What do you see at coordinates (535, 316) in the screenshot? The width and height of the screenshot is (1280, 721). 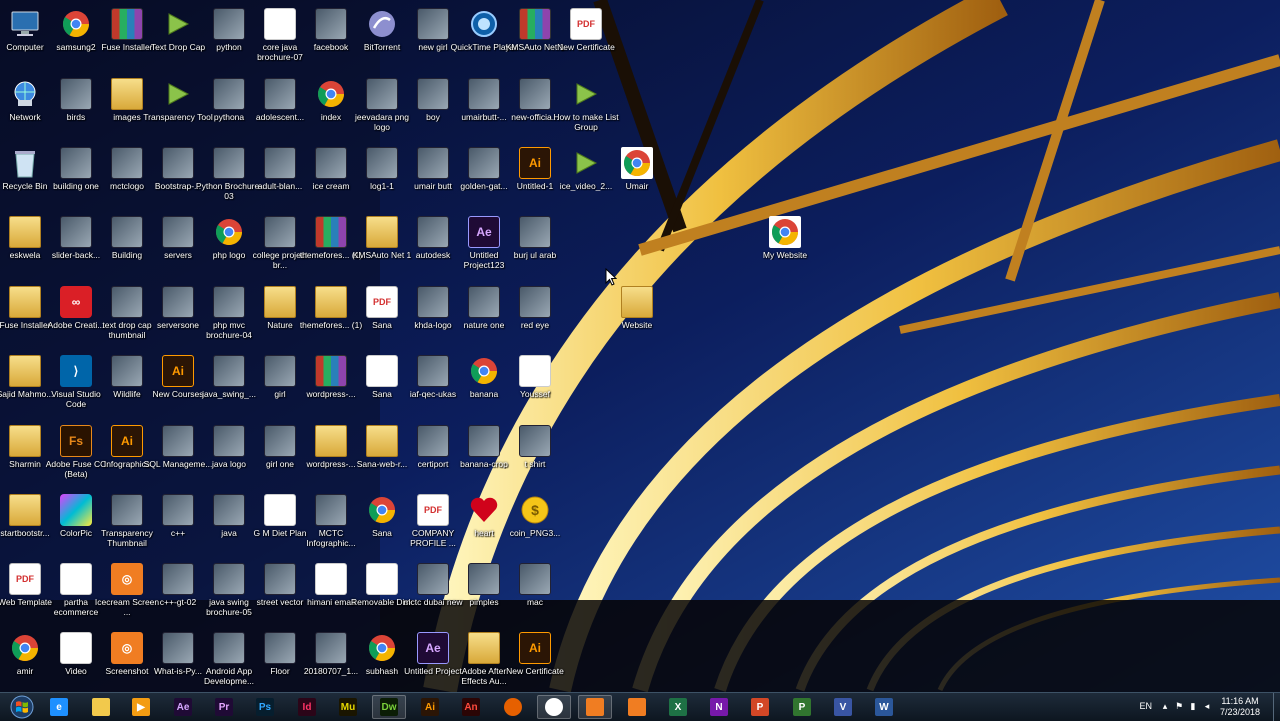 I see `desktop-shortcut: red eye` at bounding box center [535, 316].